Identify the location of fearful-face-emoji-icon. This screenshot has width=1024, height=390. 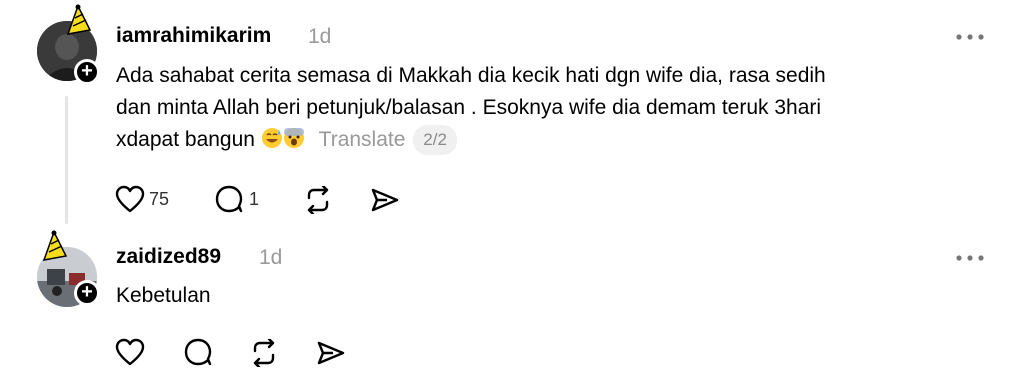
(293, 138).